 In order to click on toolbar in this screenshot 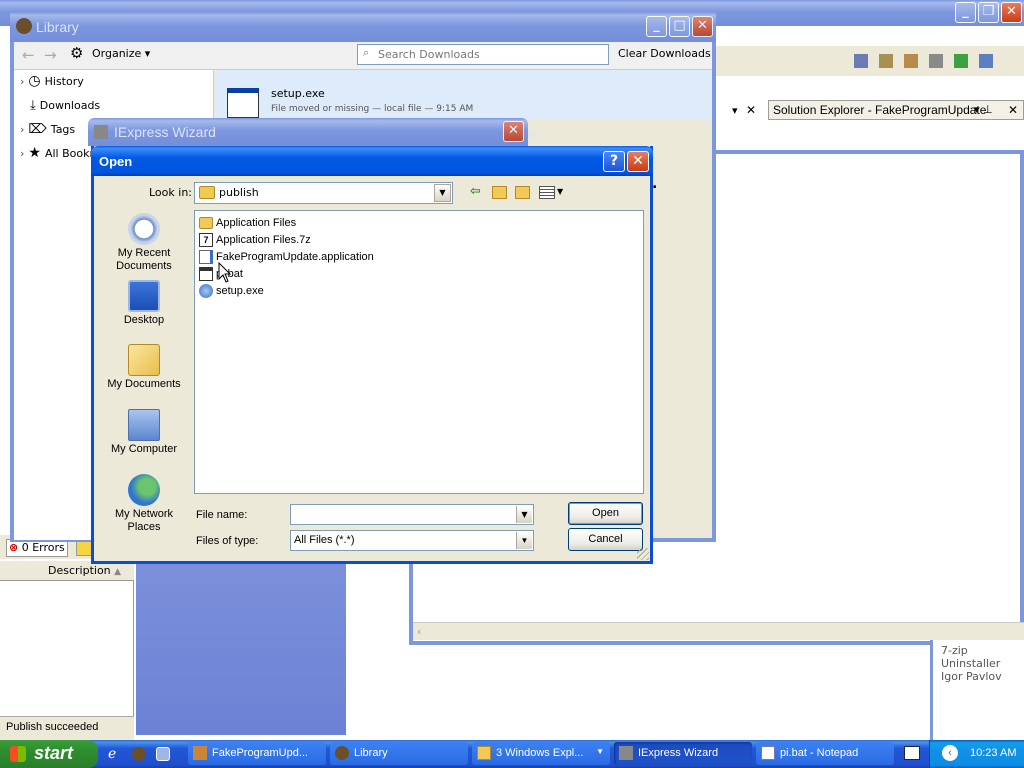, I will do `click(869, 61)`.